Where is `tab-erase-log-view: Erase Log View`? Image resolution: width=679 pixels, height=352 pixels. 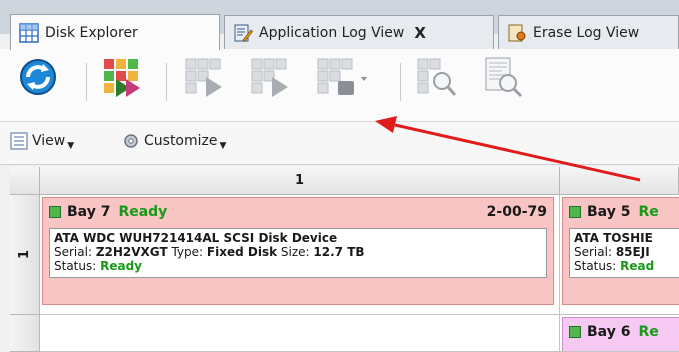 tab-erase-log-view: Erase Log View is located at coordinates (588, 32).